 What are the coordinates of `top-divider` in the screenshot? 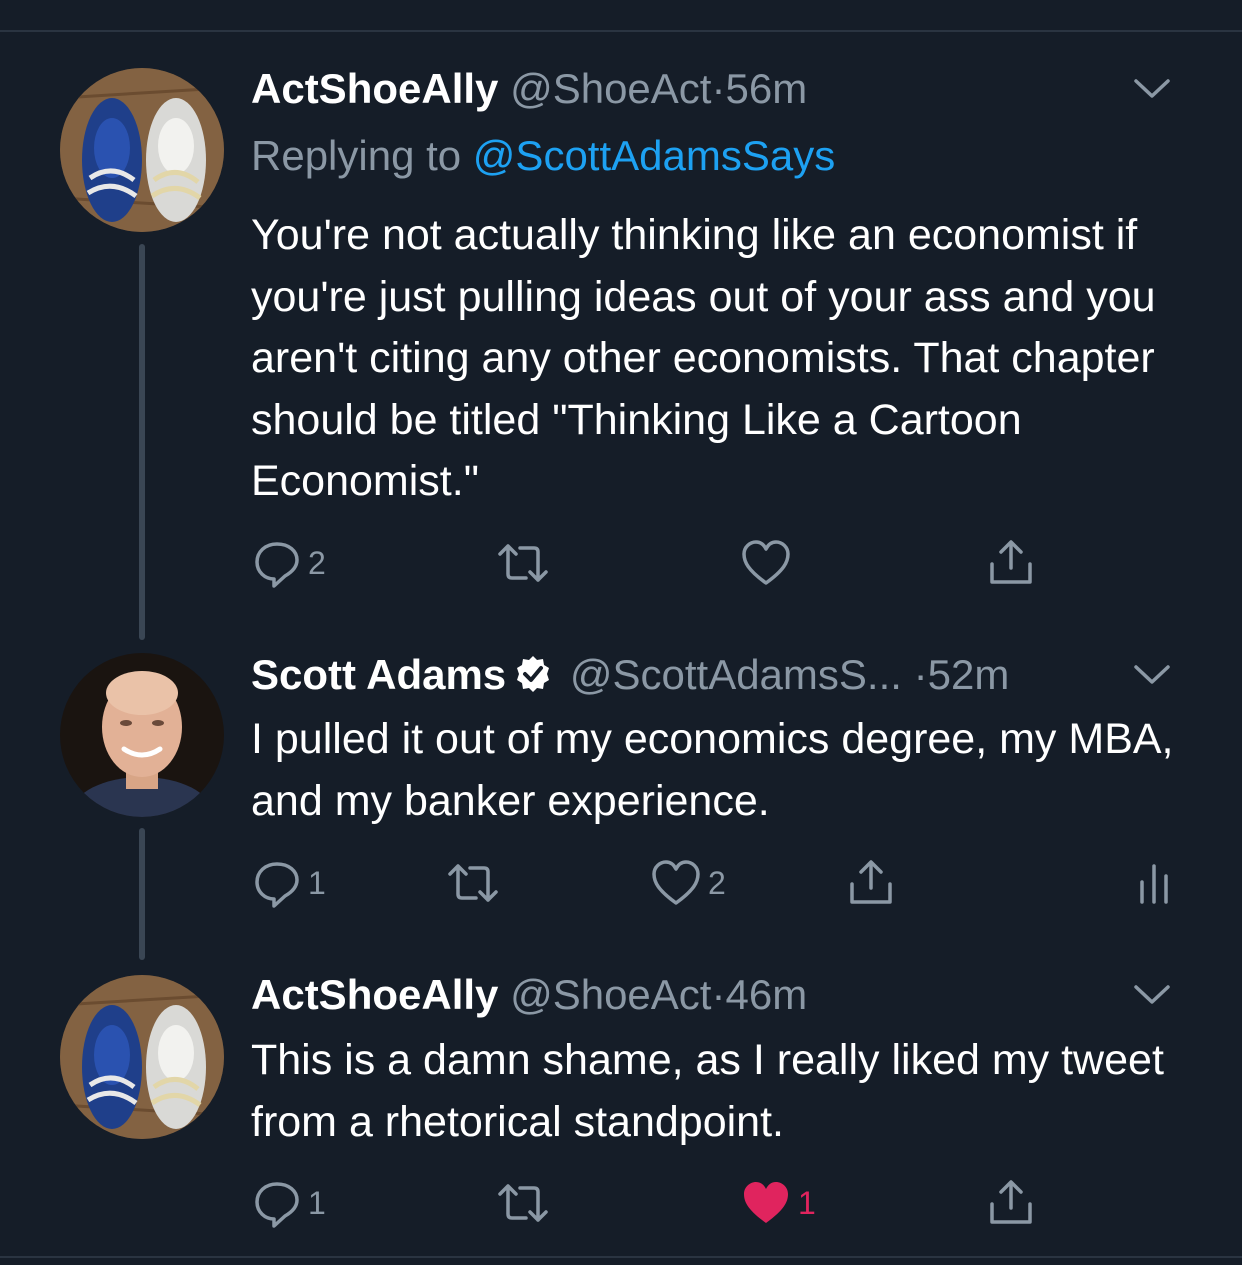 It's located at (621, 31).